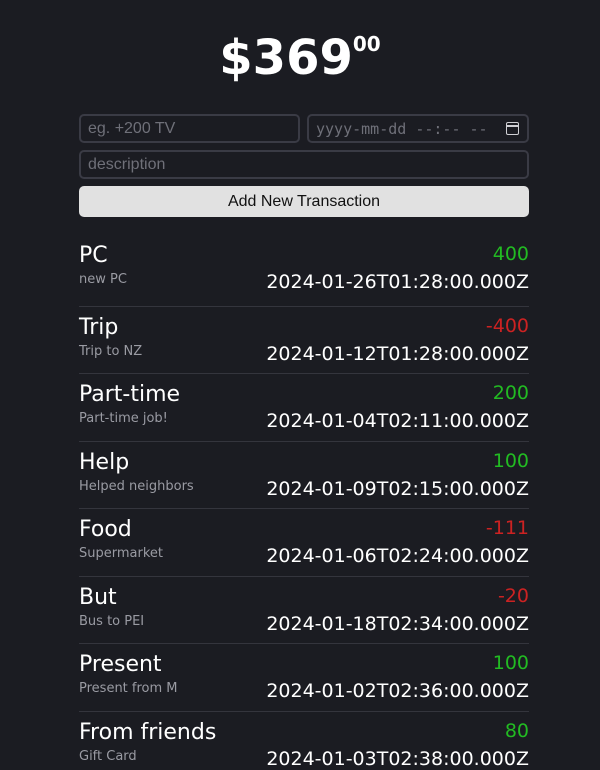 Image resolution: width=600 pixels, height=770 pixels. What do you see at coordinates (304, 128) in the screenshot?
I see `form-row-top: yyyy-mm-dd --:-- --` at bounding box center [304, 128].